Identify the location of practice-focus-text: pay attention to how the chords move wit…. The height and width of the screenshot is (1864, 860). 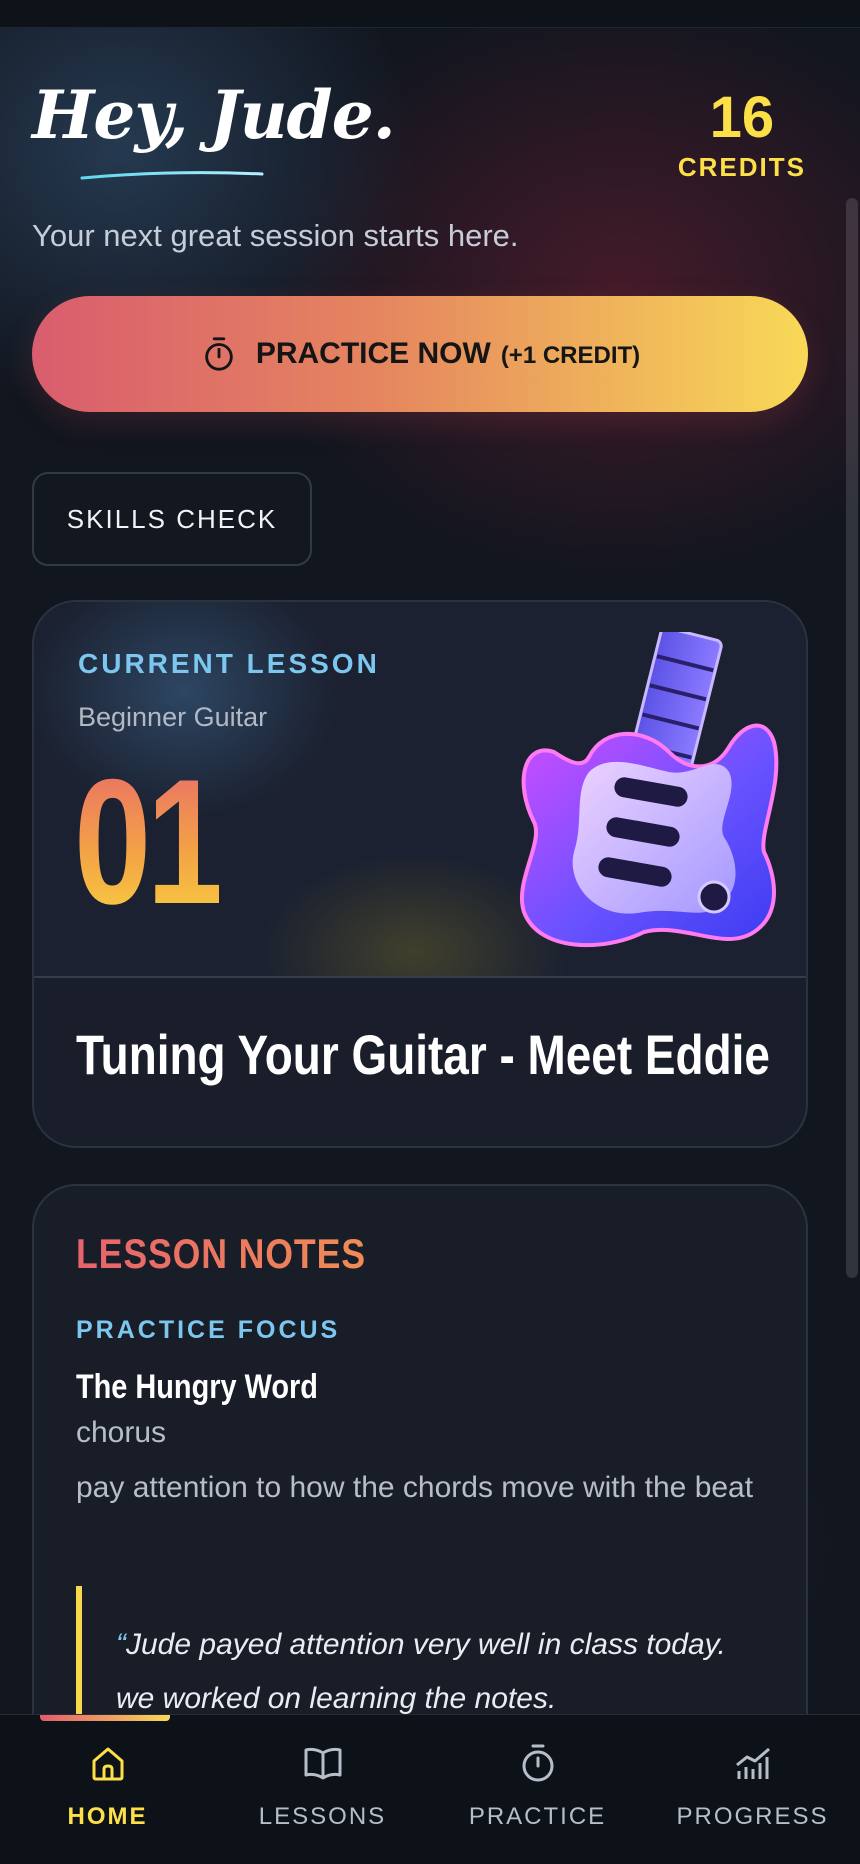
(415, 1487).